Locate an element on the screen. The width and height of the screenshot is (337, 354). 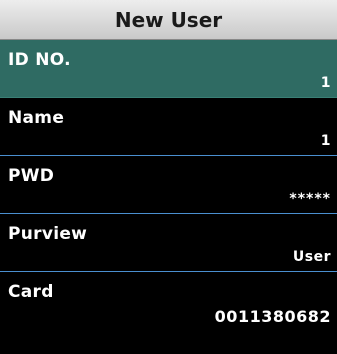
field-value: User is located at coordinates (311, 257).